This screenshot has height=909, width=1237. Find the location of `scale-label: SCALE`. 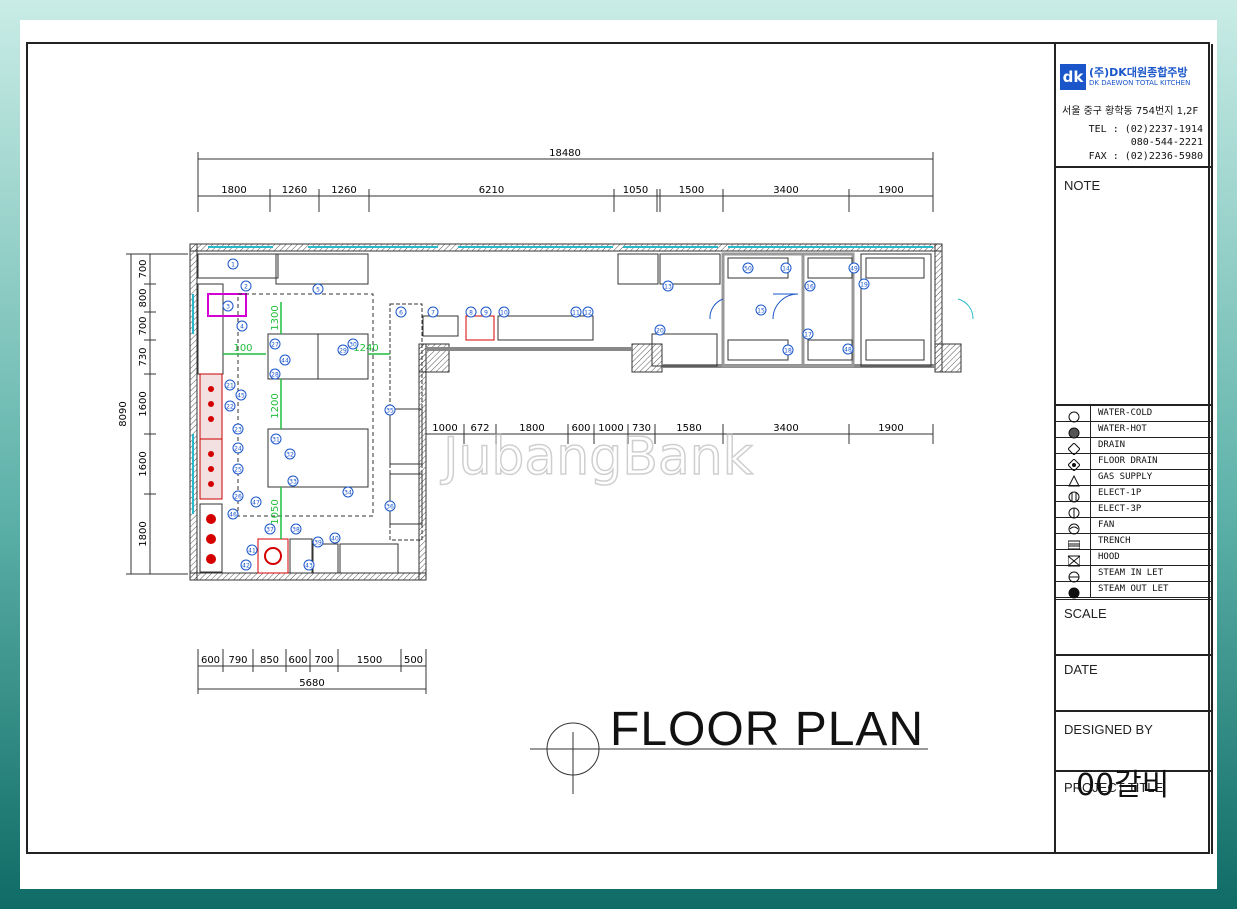

scale-label: SCALE is located at coordinates (1085, 613).